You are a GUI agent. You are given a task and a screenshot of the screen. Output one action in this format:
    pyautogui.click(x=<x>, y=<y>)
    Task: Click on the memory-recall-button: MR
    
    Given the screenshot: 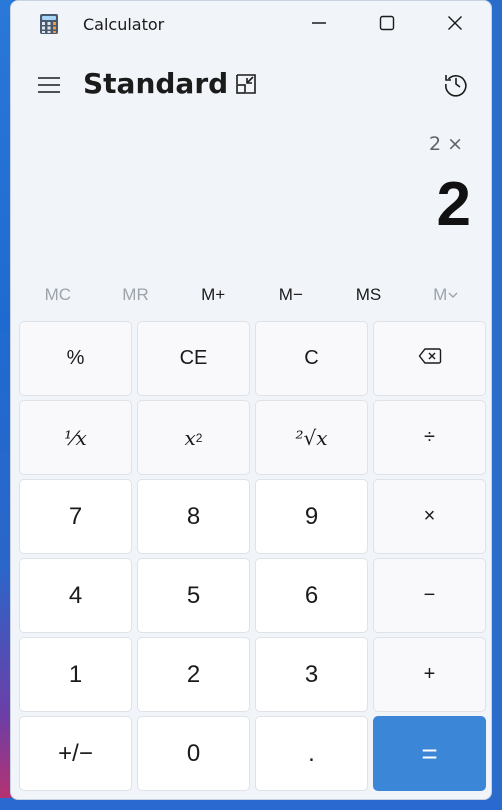 What is the action you would take?
    pyautogui.click(x=136, y=295)
    